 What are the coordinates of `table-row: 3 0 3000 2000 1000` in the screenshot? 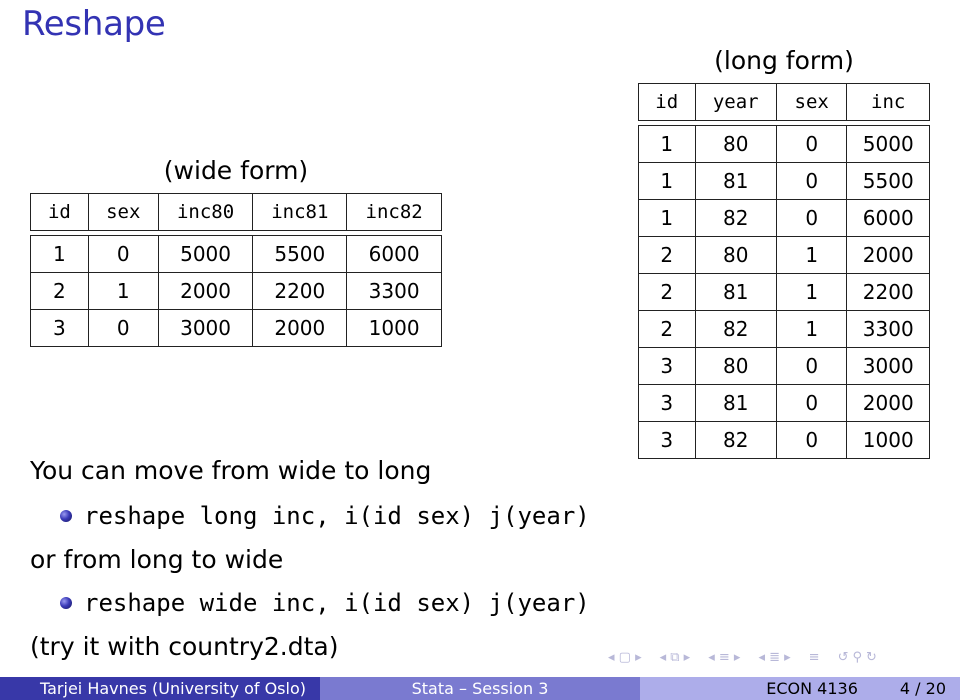 It's located at (236, 328).